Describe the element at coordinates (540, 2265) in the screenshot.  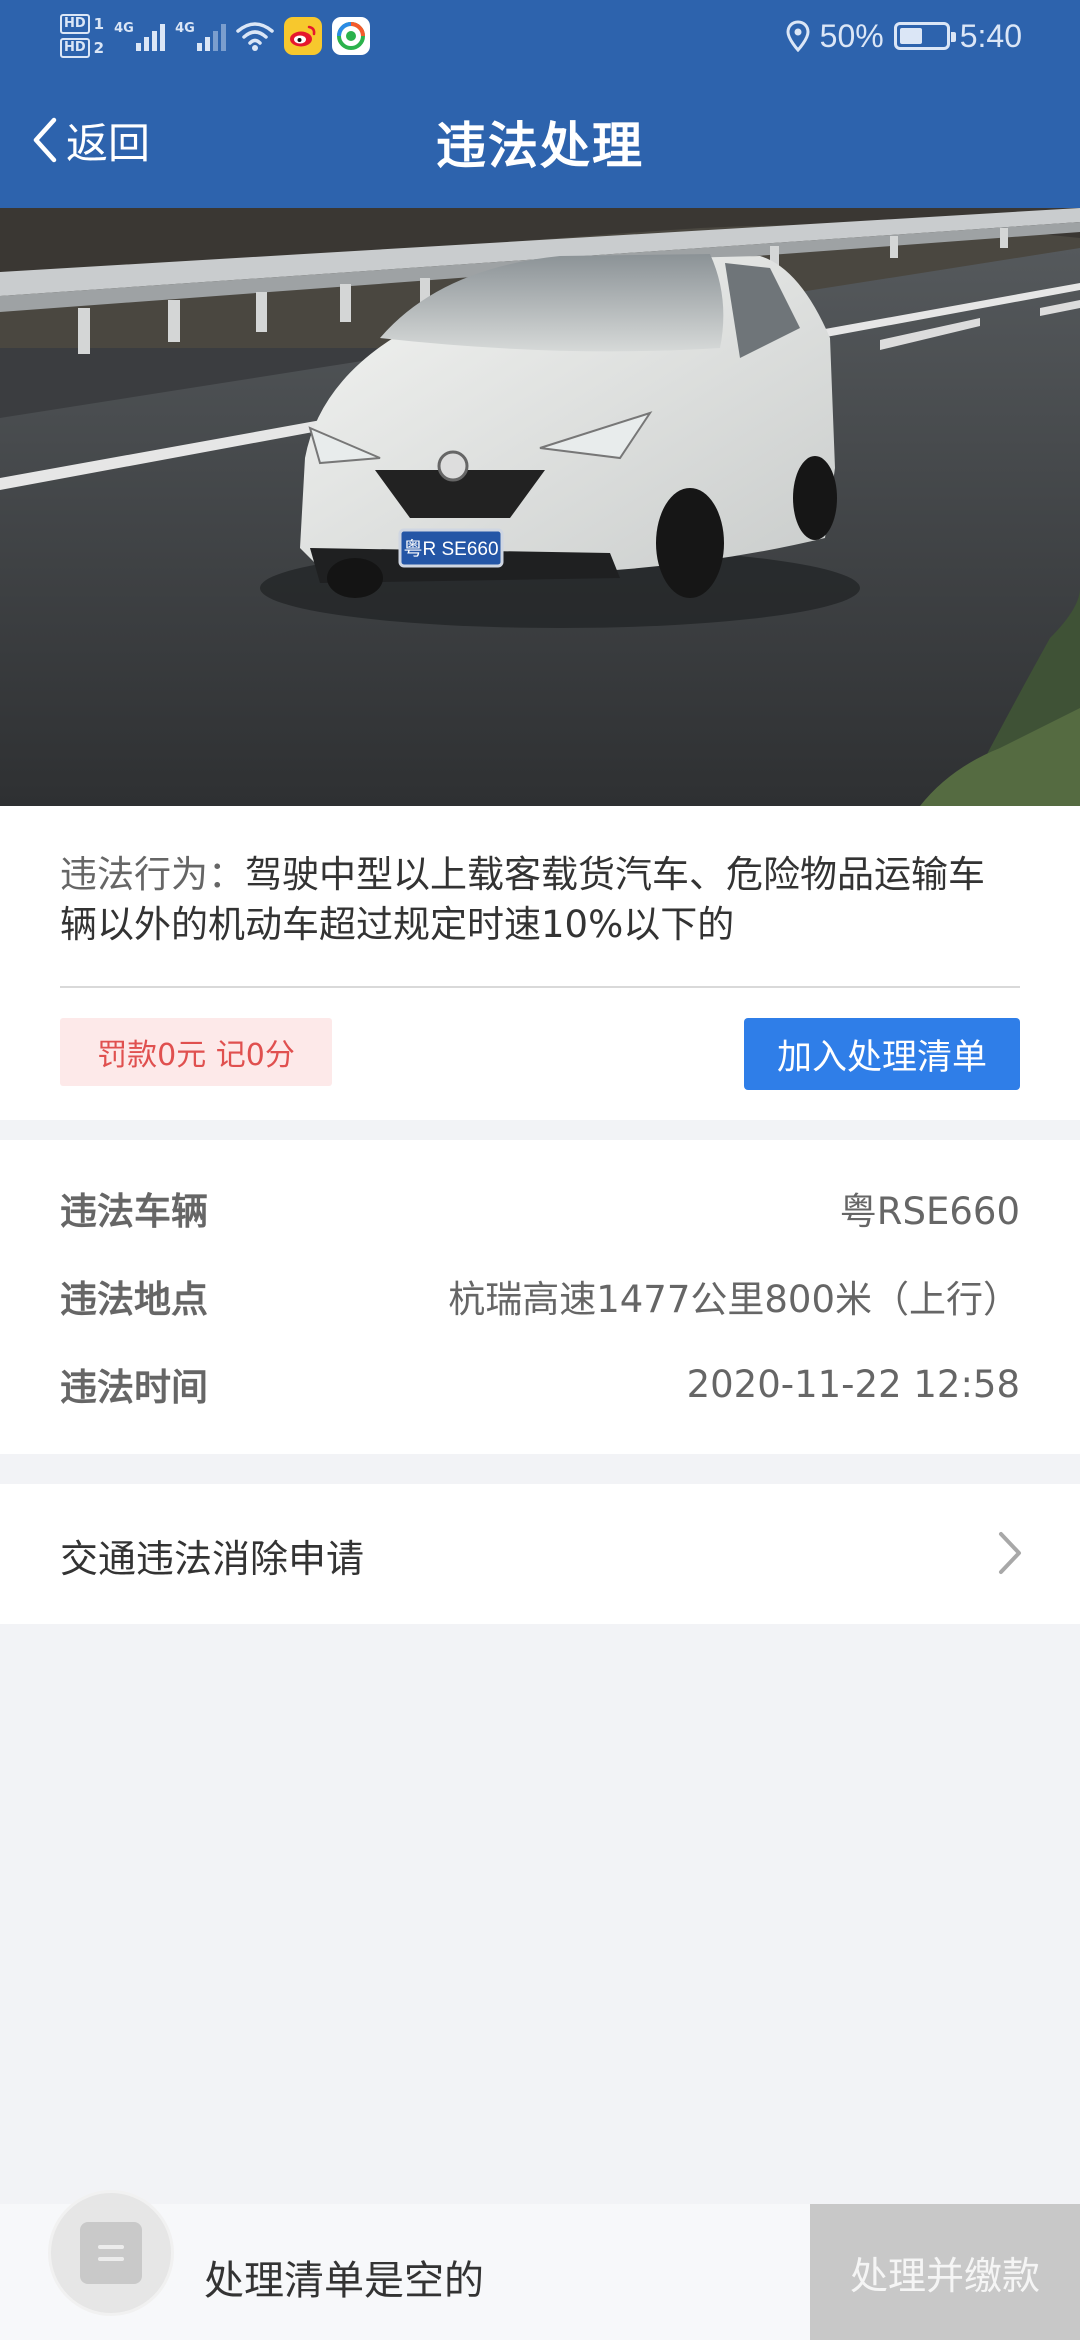
I see `bottom-bar: 处理清单是空的 处理并缴款` at that location.